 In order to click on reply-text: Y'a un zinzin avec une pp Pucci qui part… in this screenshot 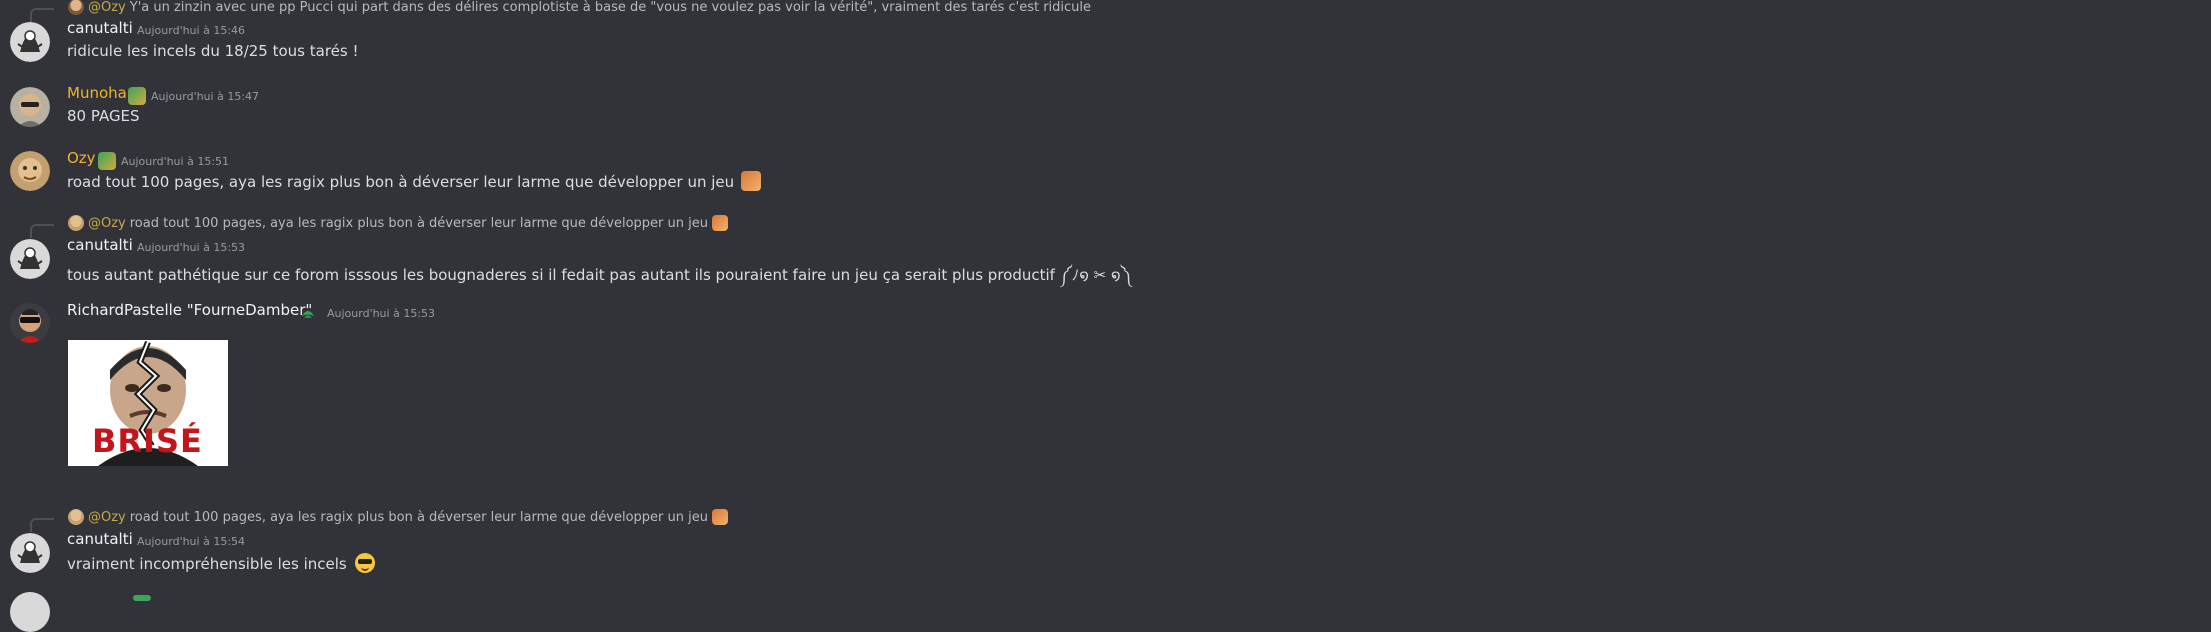, I will do `click(610, 7)`.